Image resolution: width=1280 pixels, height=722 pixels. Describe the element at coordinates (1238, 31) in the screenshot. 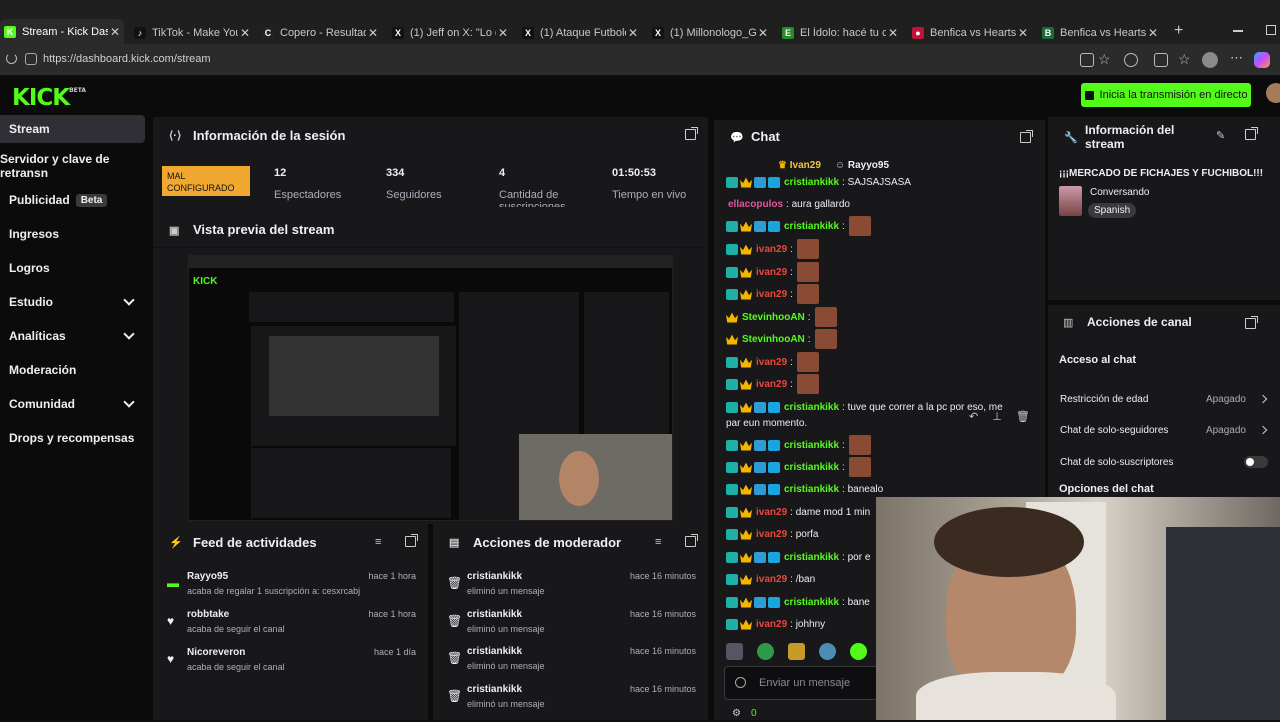

I see `minimize-icon` at that location.